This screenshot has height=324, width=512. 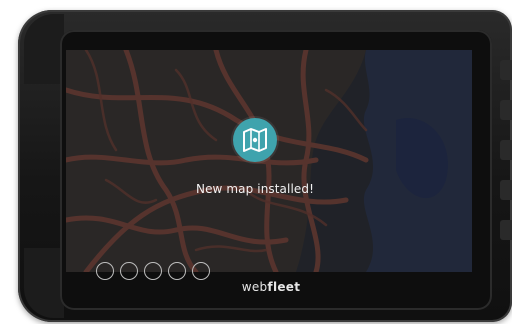 I want to click on brand-prefix: web, so click(x=254, y=287).